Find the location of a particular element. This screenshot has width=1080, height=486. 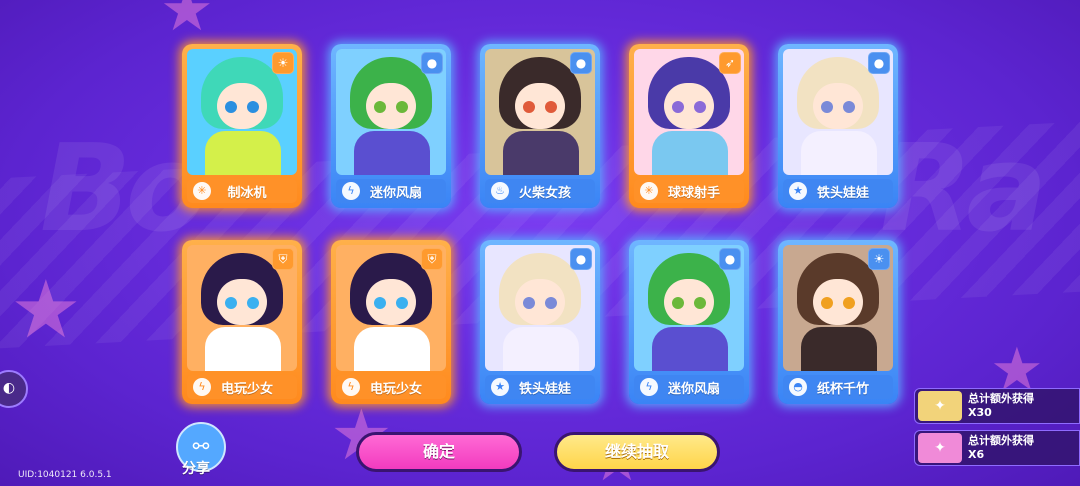

flame-icon: ♨ is located at coordinates (500, 191).